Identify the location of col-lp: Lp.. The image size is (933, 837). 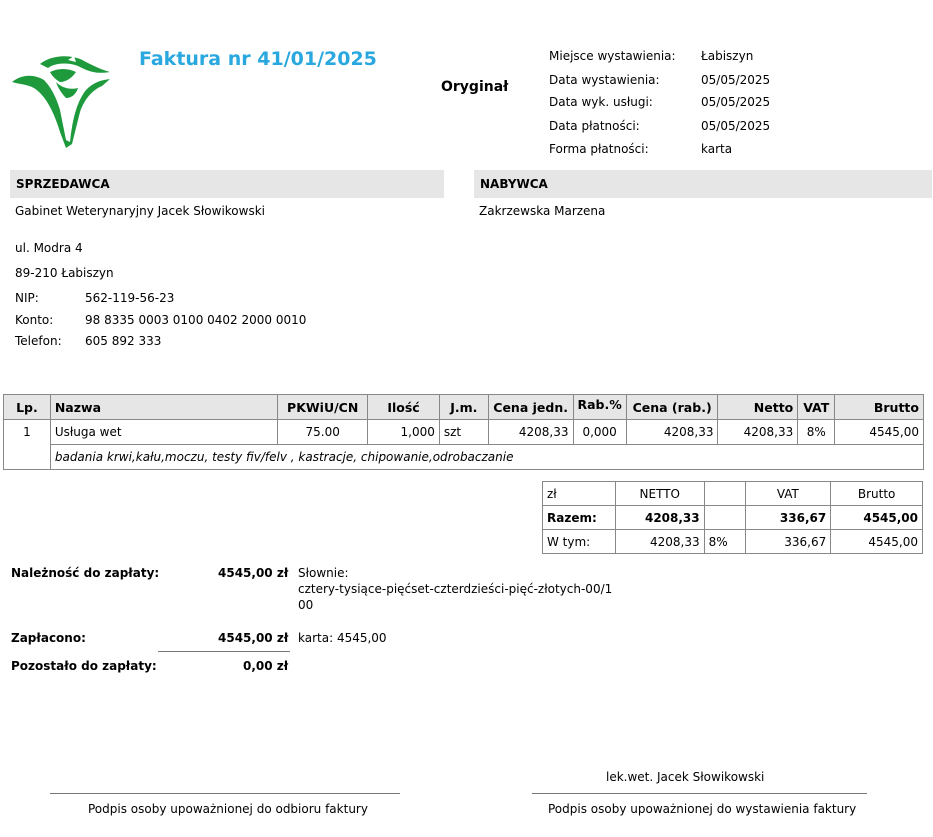
(27, 407).